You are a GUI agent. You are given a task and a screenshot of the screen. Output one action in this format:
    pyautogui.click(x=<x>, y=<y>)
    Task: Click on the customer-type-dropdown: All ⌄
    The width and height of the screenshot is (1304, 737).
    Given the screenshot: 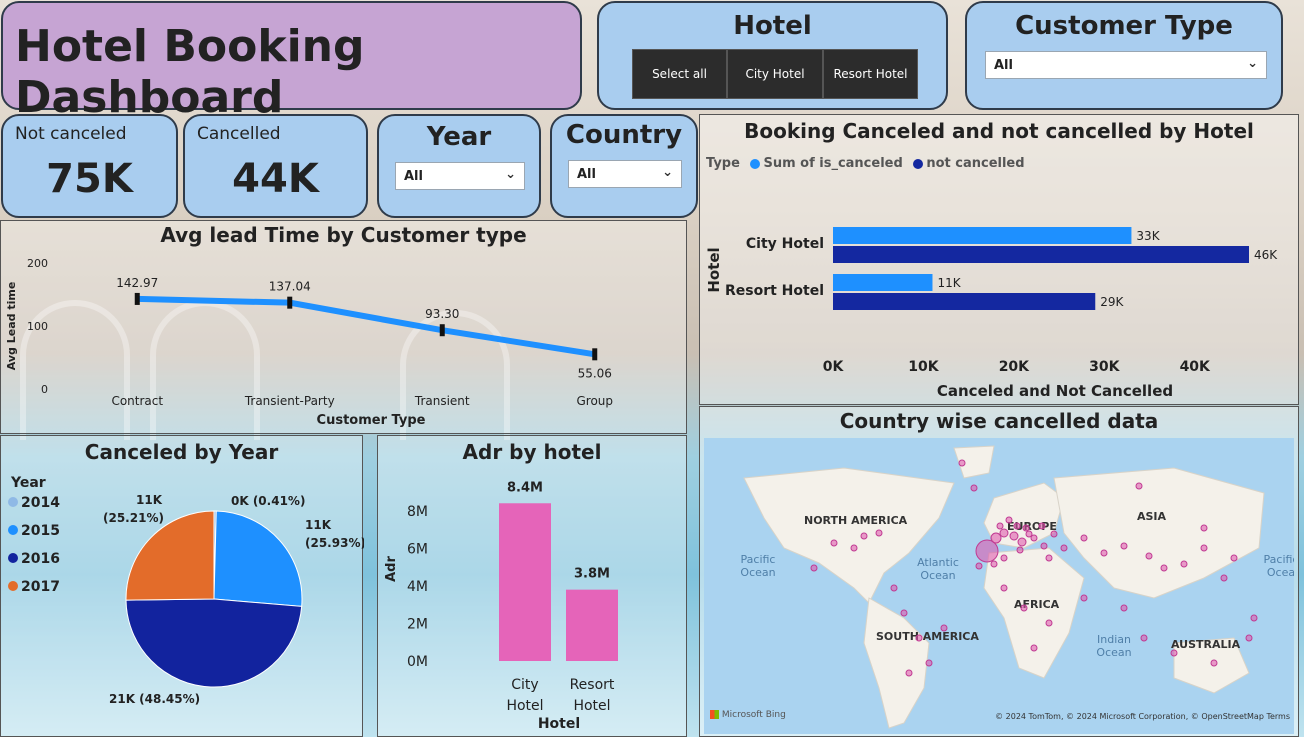 What is the action you would take?
    pyautogui.click(x=1126, y=65)
    